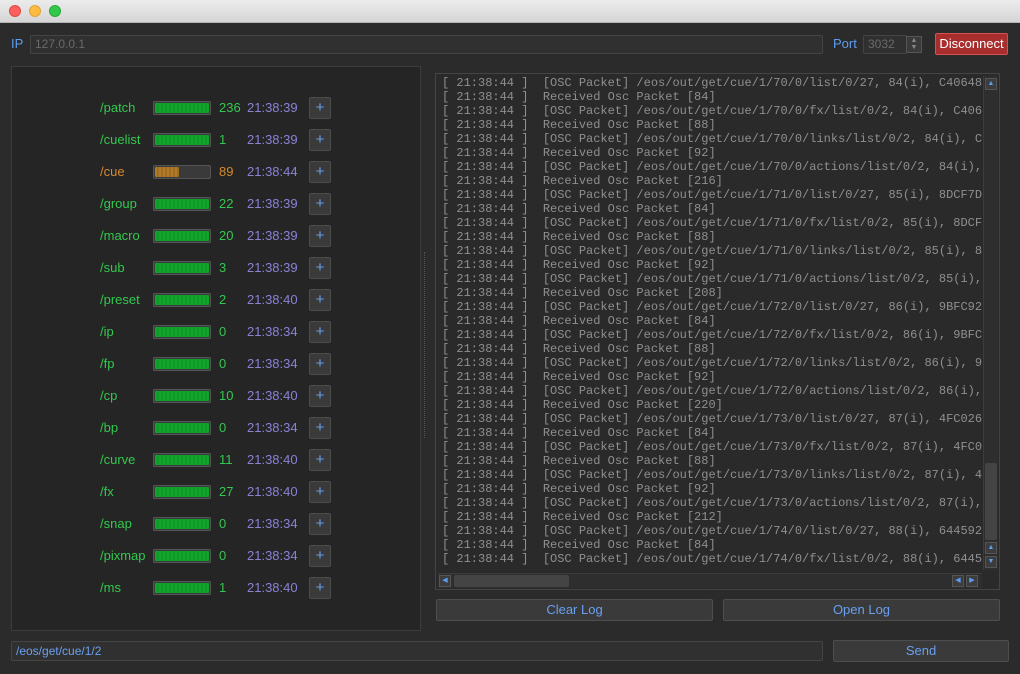  Describe the element at coordinates (55, 11) in the screenshot. I see `zoom-window-button` at that location.